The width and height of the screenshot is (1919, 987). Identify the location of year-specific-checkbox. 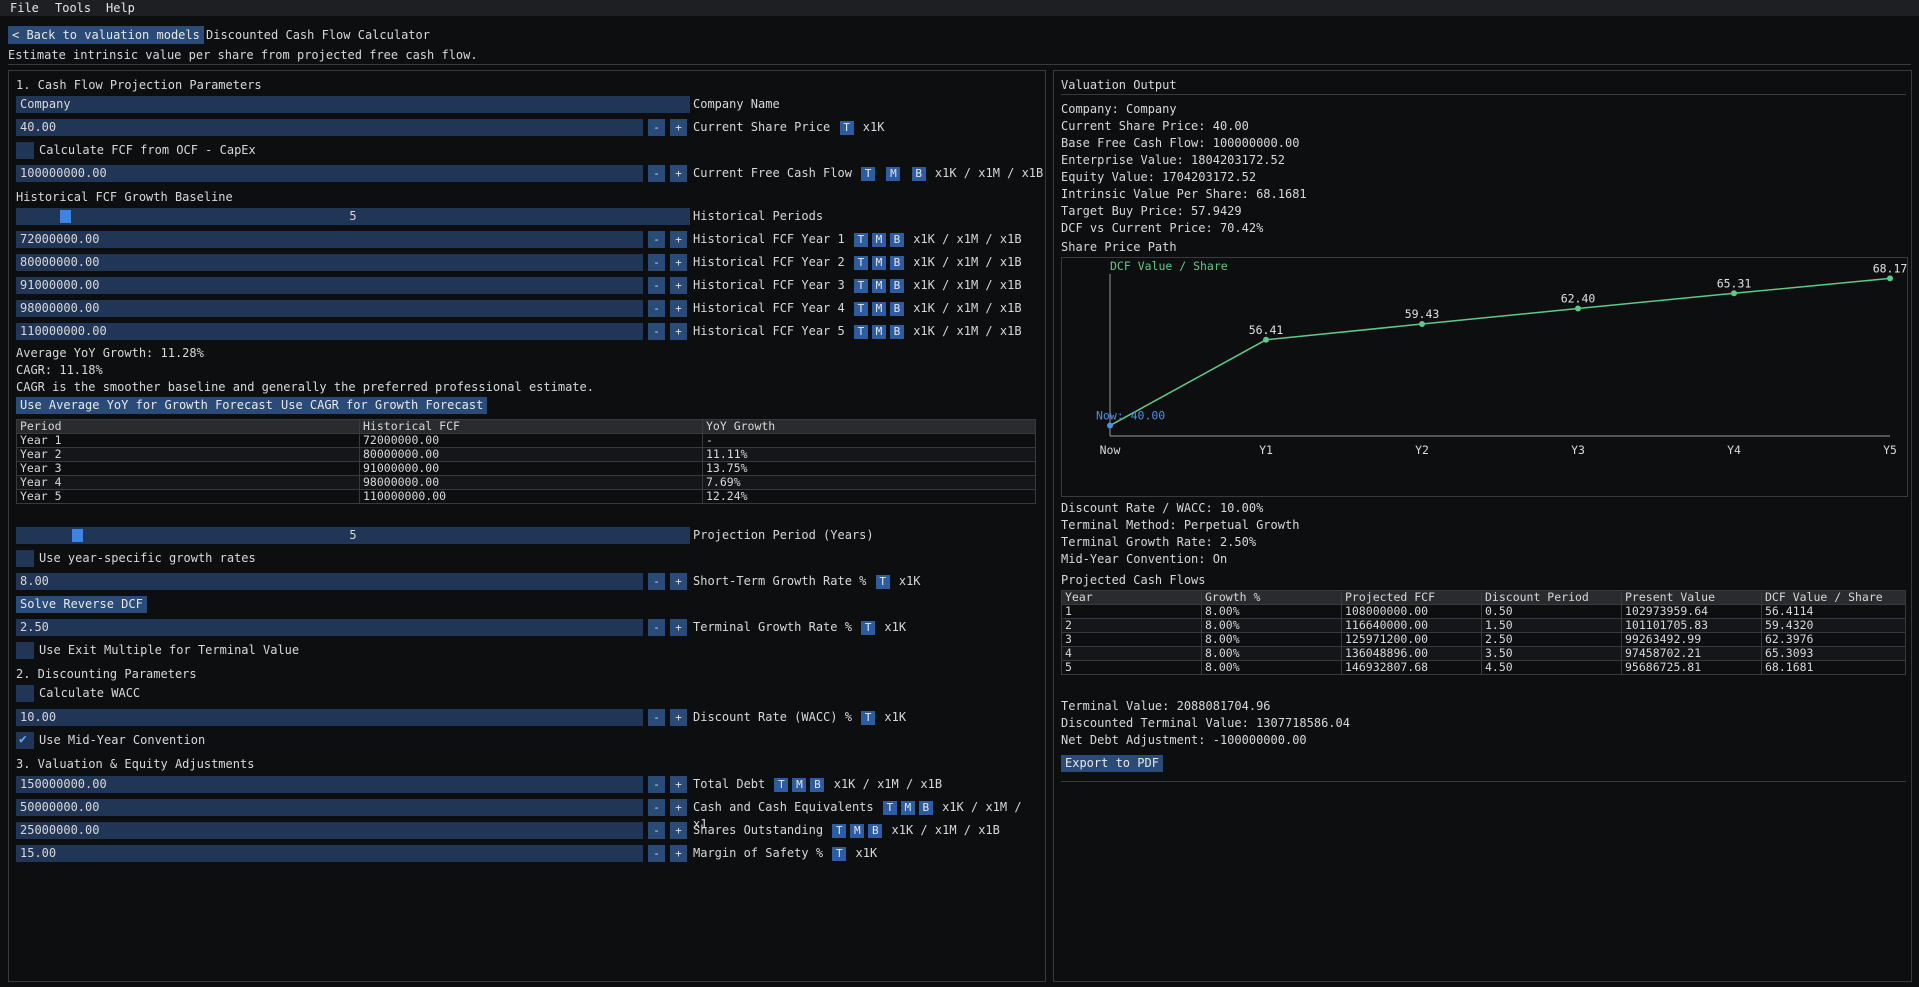
(25, 558).